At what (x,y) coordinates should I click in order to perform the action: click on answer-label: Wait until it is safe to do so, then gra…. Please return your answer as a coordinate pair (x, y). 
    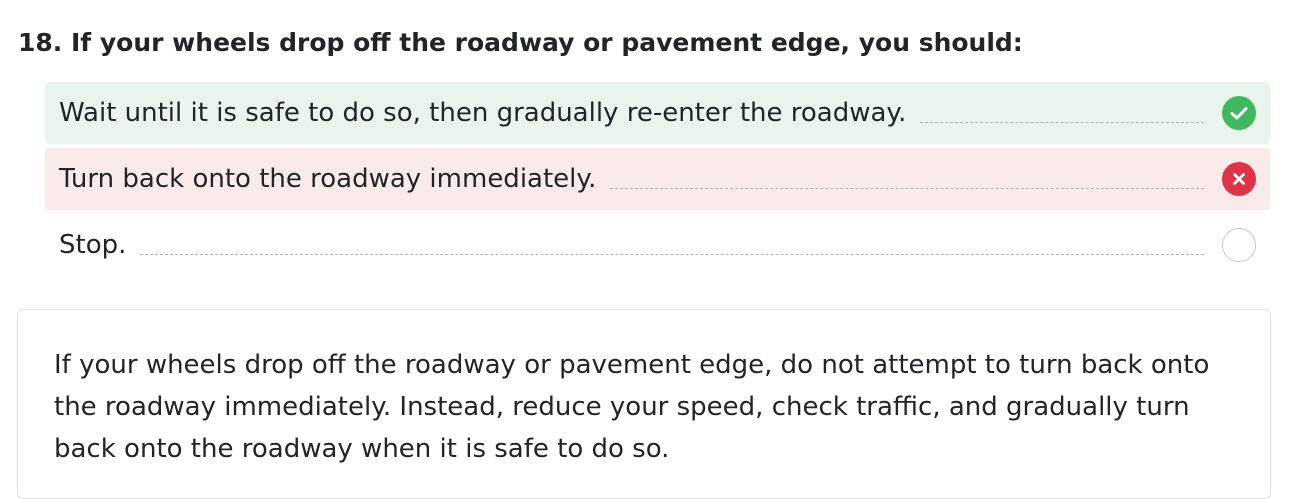
    Looking at the image, I should click on (483, 113).